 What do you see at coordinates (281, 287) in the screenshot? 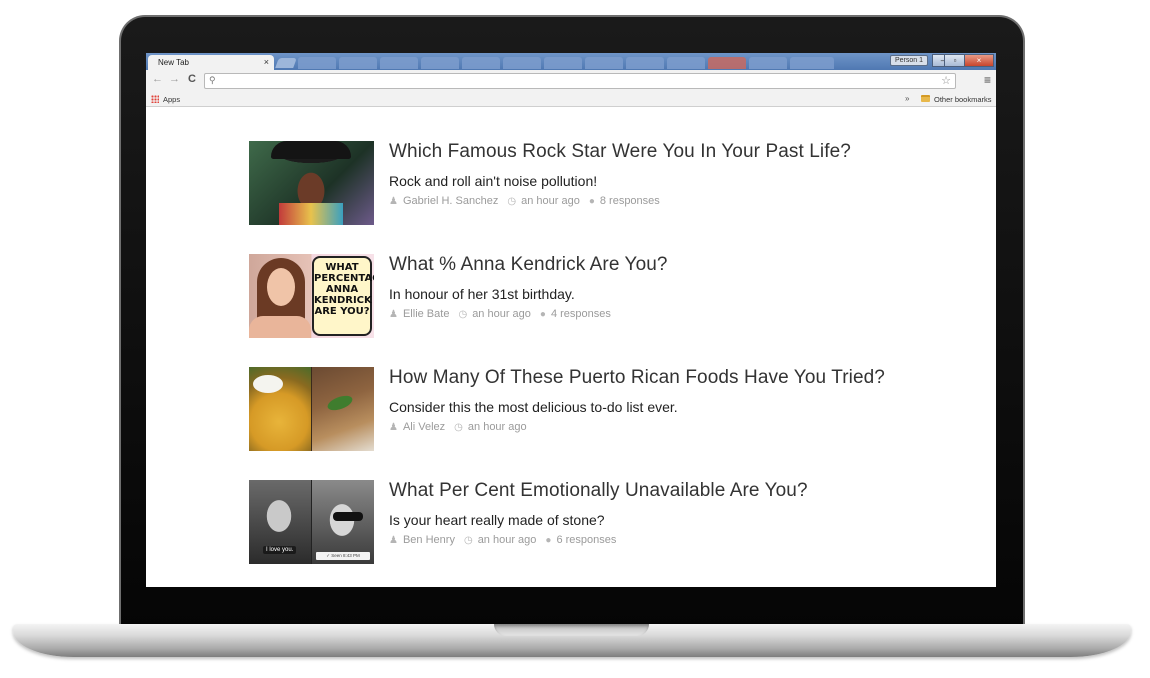
I see `thumbnail-face-shape` at bounding box center [281, 287].